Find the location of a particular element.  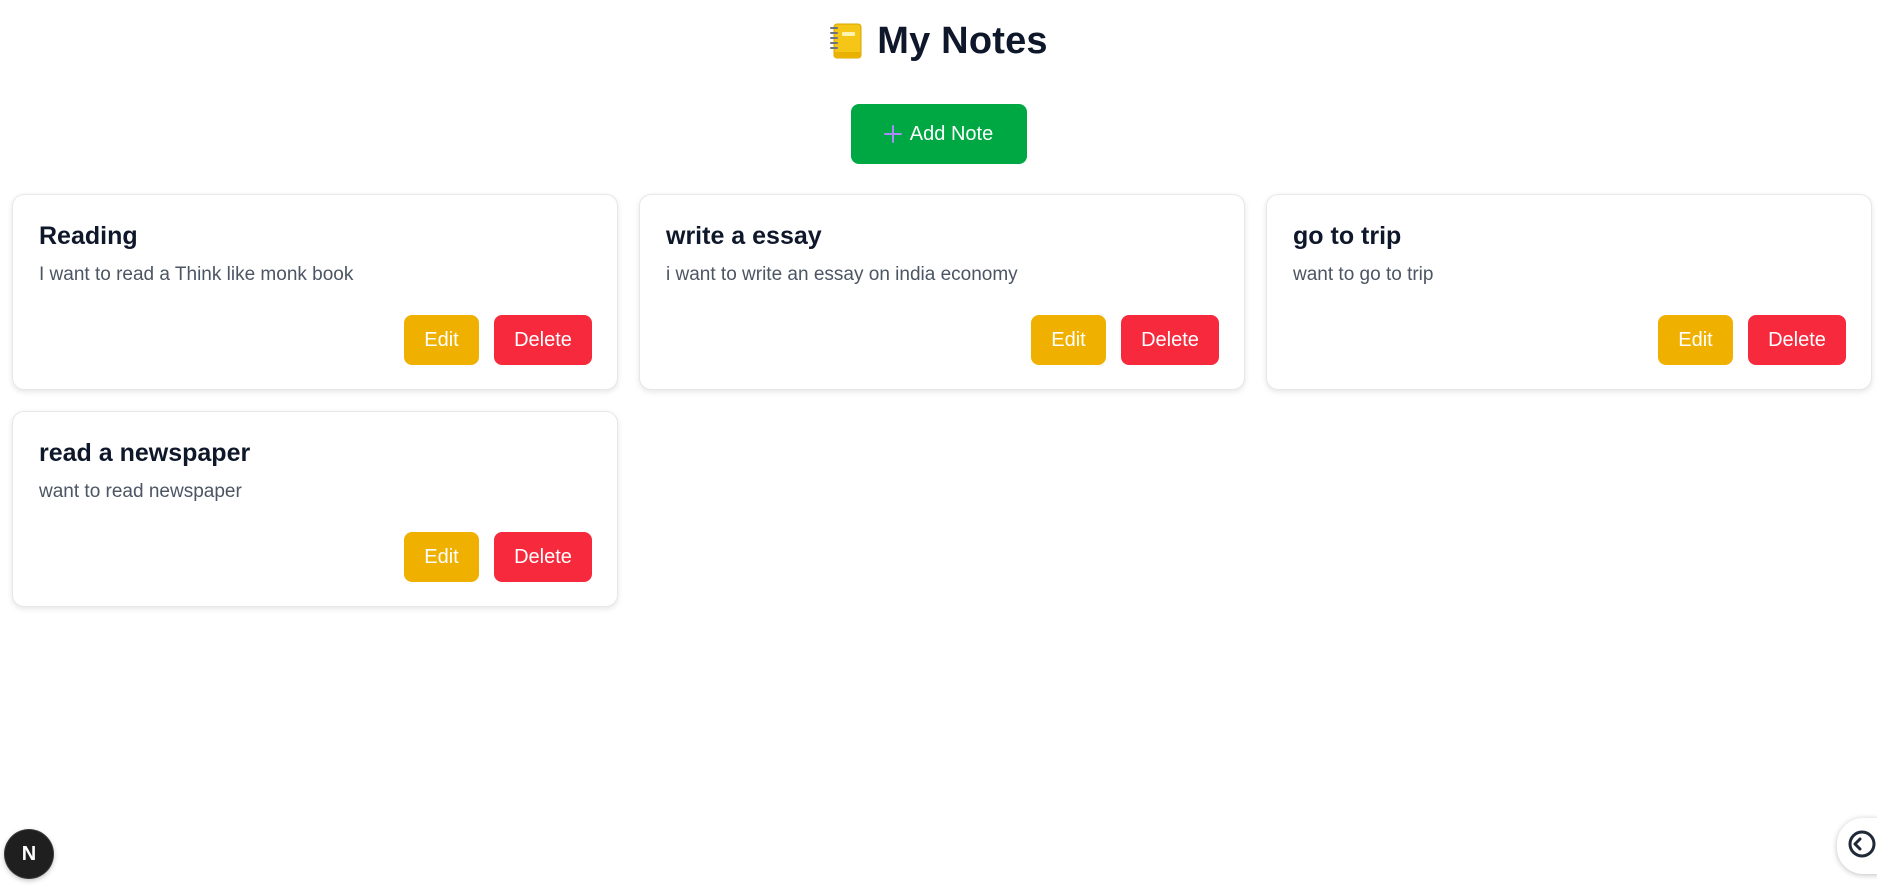

note-content: want to read newspaper is located at coordinates (140, 491).